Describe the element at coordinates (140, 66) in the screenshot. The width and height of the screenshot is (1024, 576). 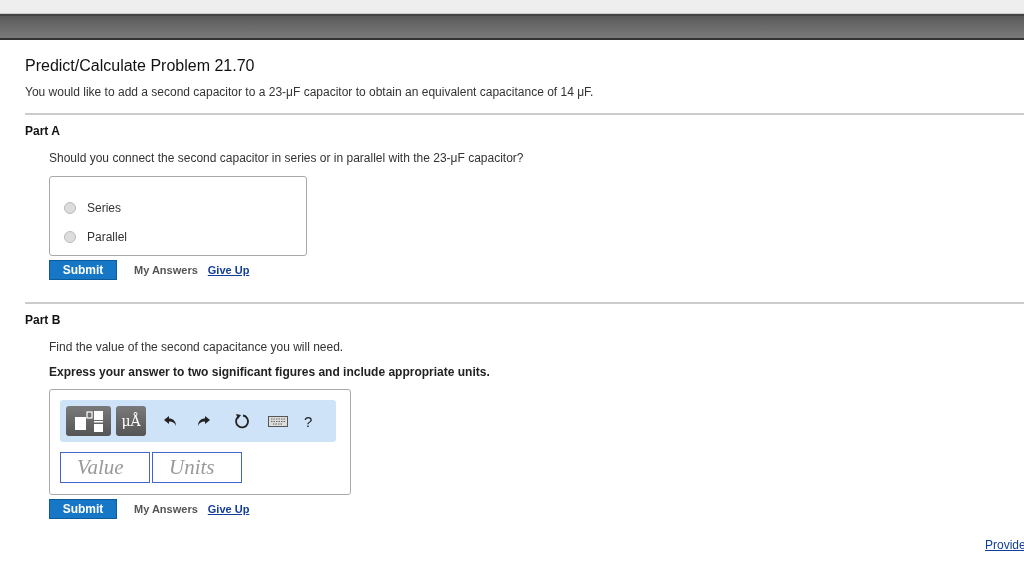
I see `problem-title: Predict/Calculate Problem 21.70` at that location.